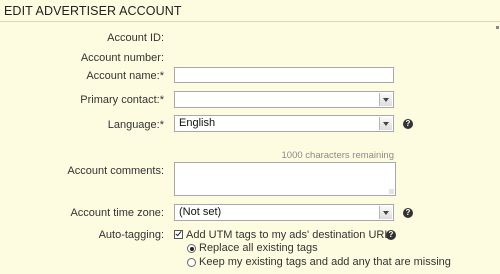  I want to click on utm-tags-label: Add UTM tags to my ads' destination URLs, so click(291, 235).